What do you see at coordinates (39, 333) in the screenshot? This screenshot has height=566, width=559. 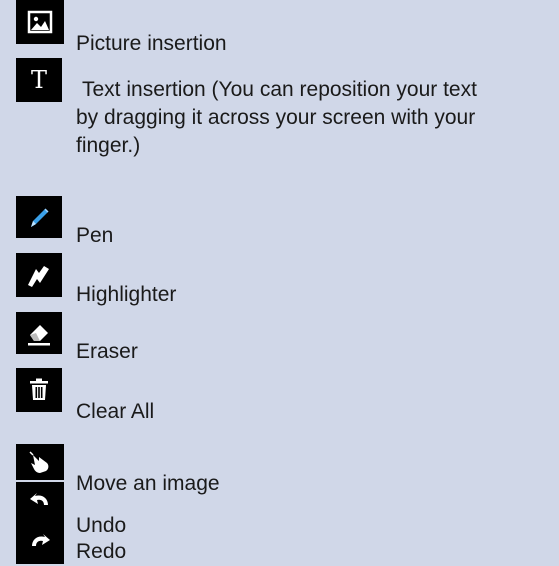 I see `eraser-icon` at bounding box center [39, 333].